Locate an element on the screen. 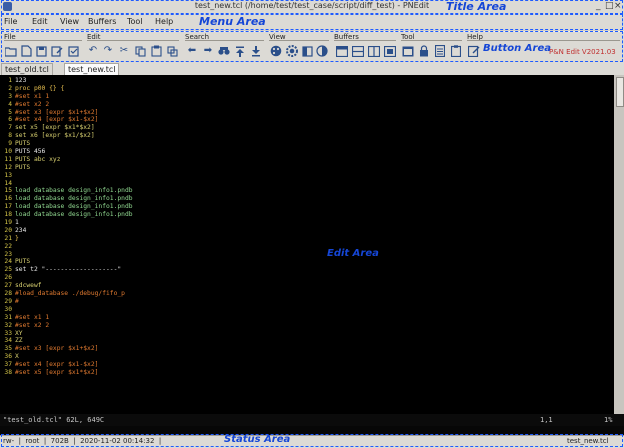 The height and width of the screenshot is (448, 624). code-line: 3 #set x1 1 is located at coordinates (307, 97).